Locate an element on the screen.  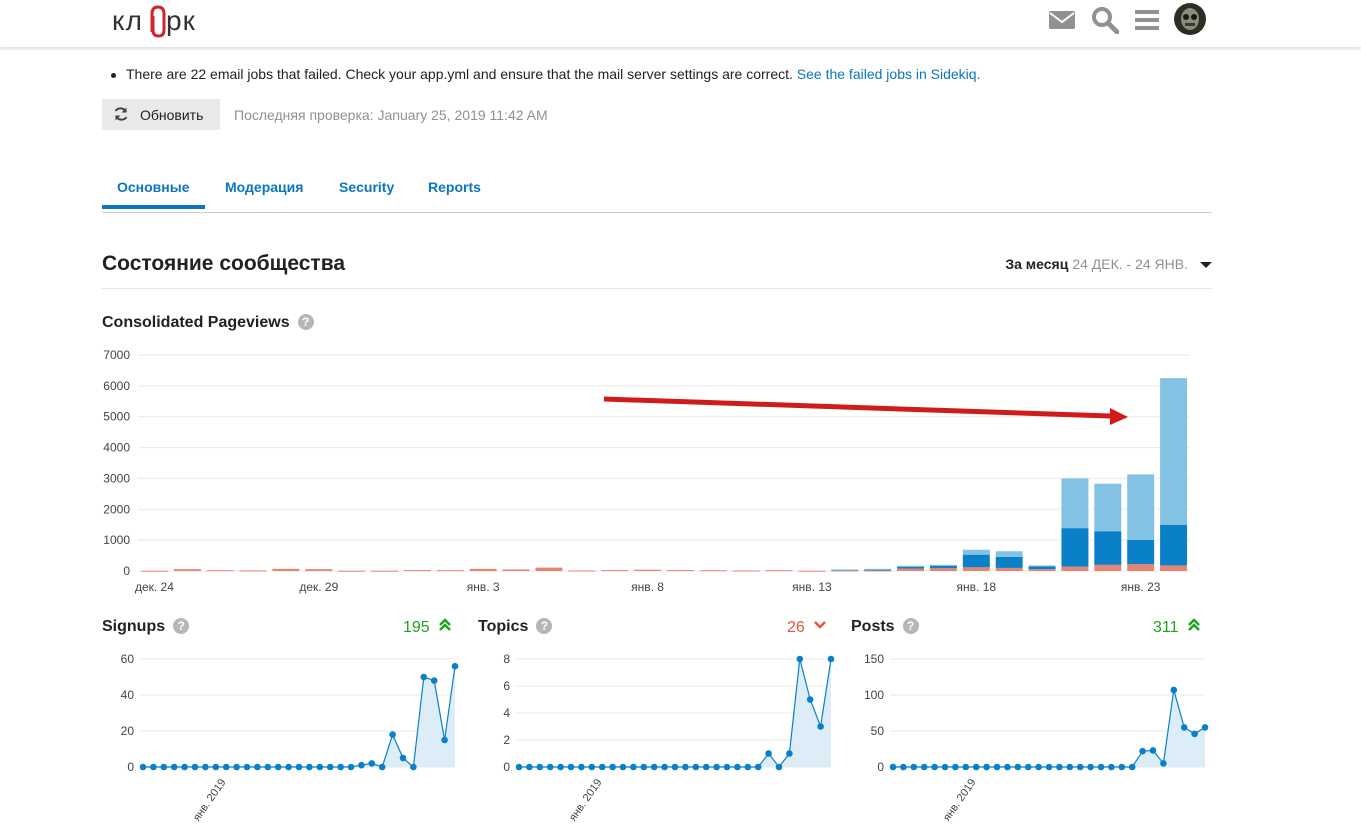
tab-reports: Reports is located at coordinates (454, 187).